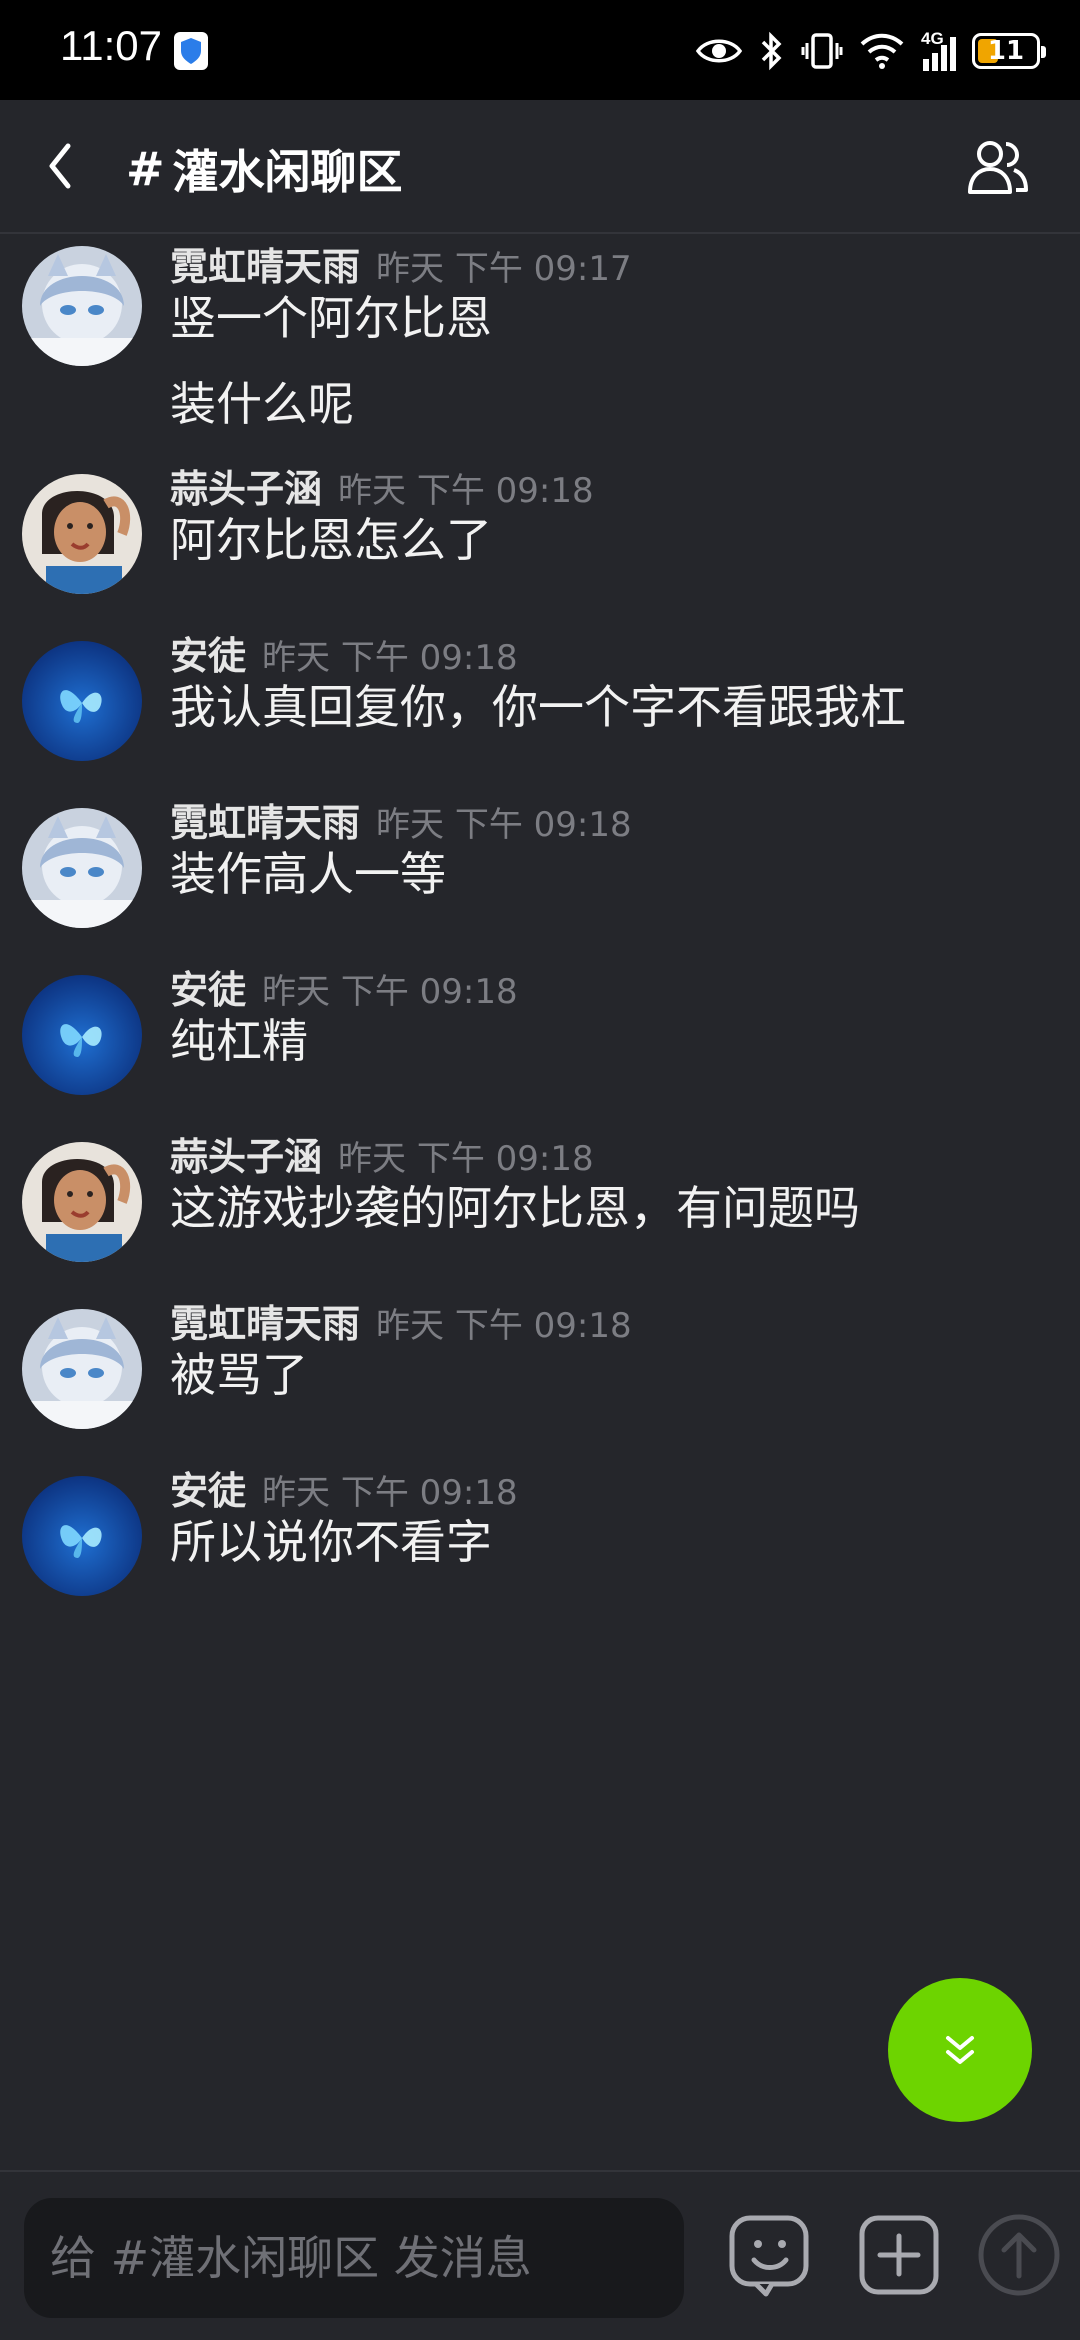 The image size is (1080, 2340). I want to click on channel-title: # 灌水闲聊区, so click(264, 169).